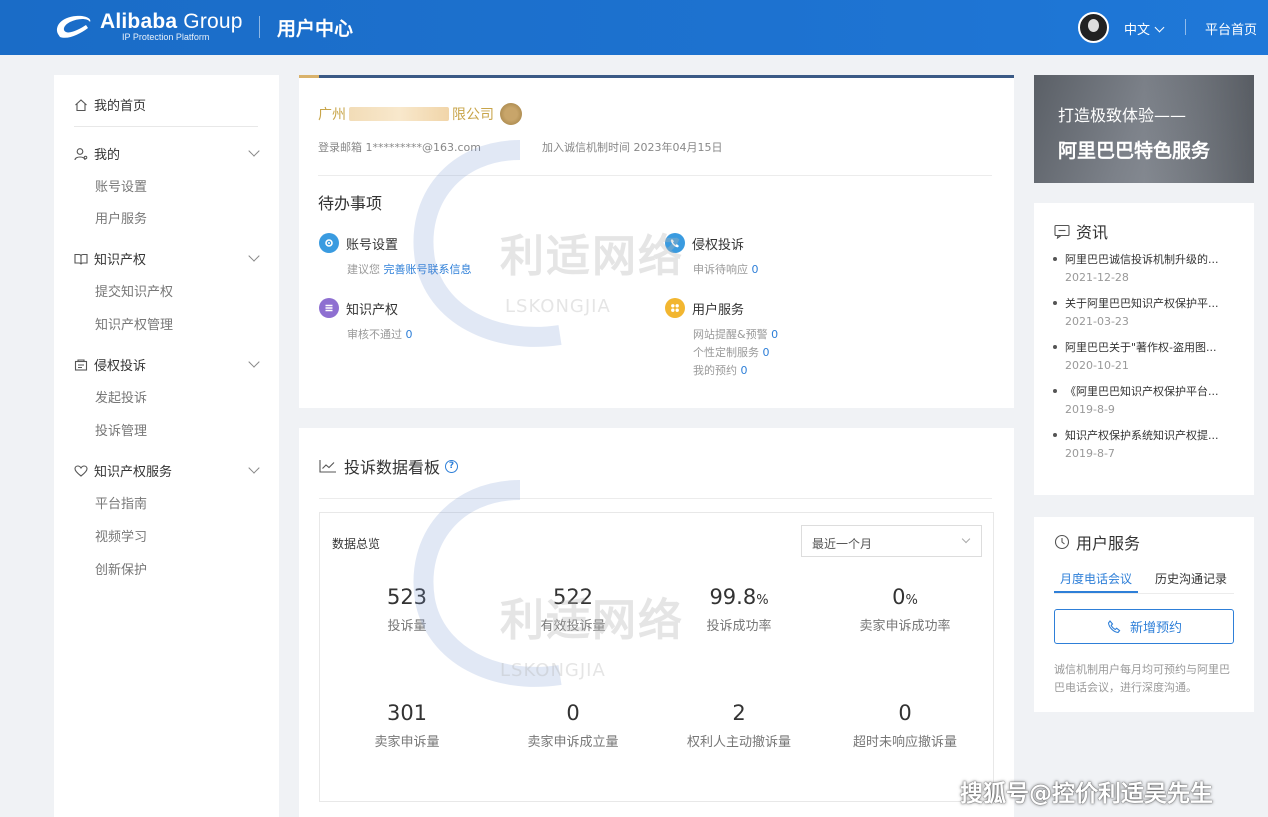 The image size is (1268, 817). I want to click on new-appointment-label: 新增预约, so click(1155, 628).